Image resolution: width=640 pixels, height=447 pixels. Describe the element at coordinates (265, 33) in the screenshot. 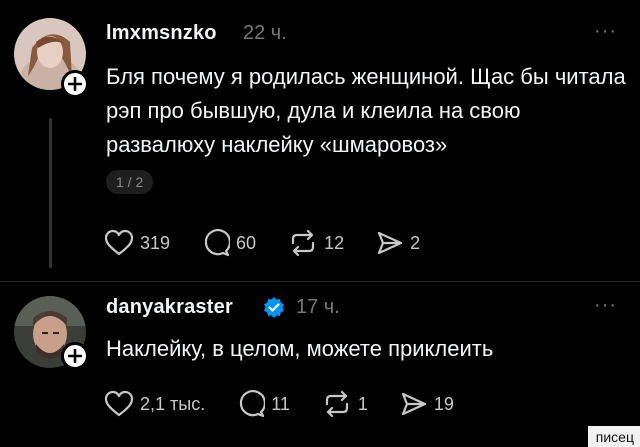

I see `timestamp: 22 ч.` at that location.